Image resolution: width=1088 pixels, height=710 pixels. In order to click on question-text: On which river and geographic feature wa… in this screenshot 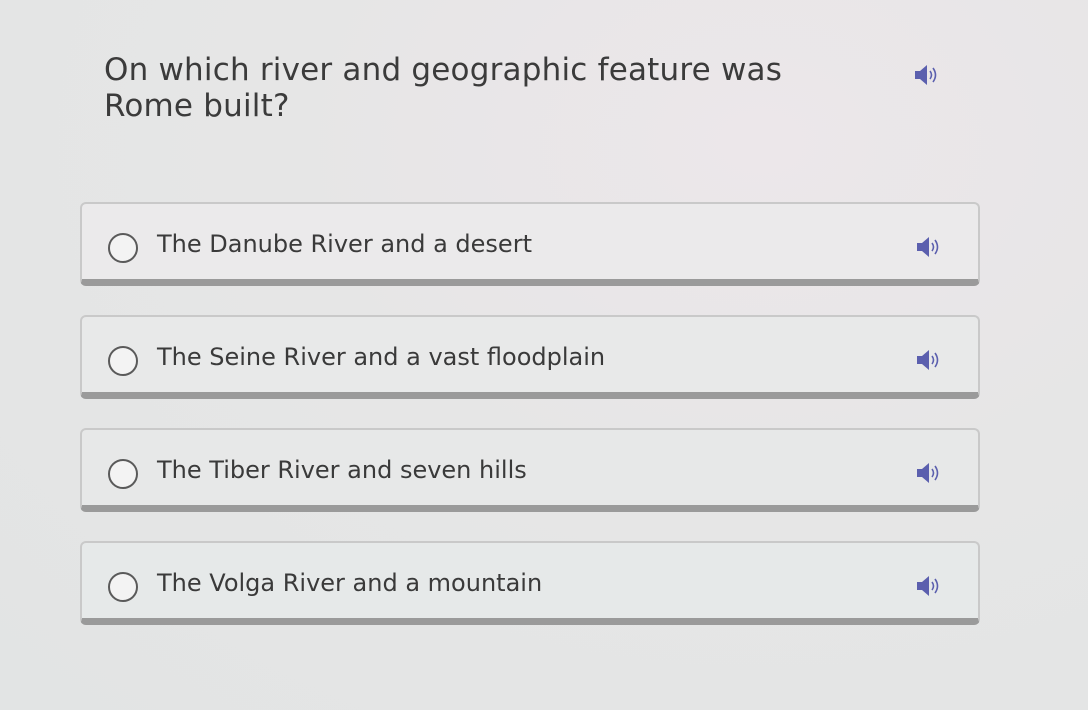, I will do `click(443, 88)`.